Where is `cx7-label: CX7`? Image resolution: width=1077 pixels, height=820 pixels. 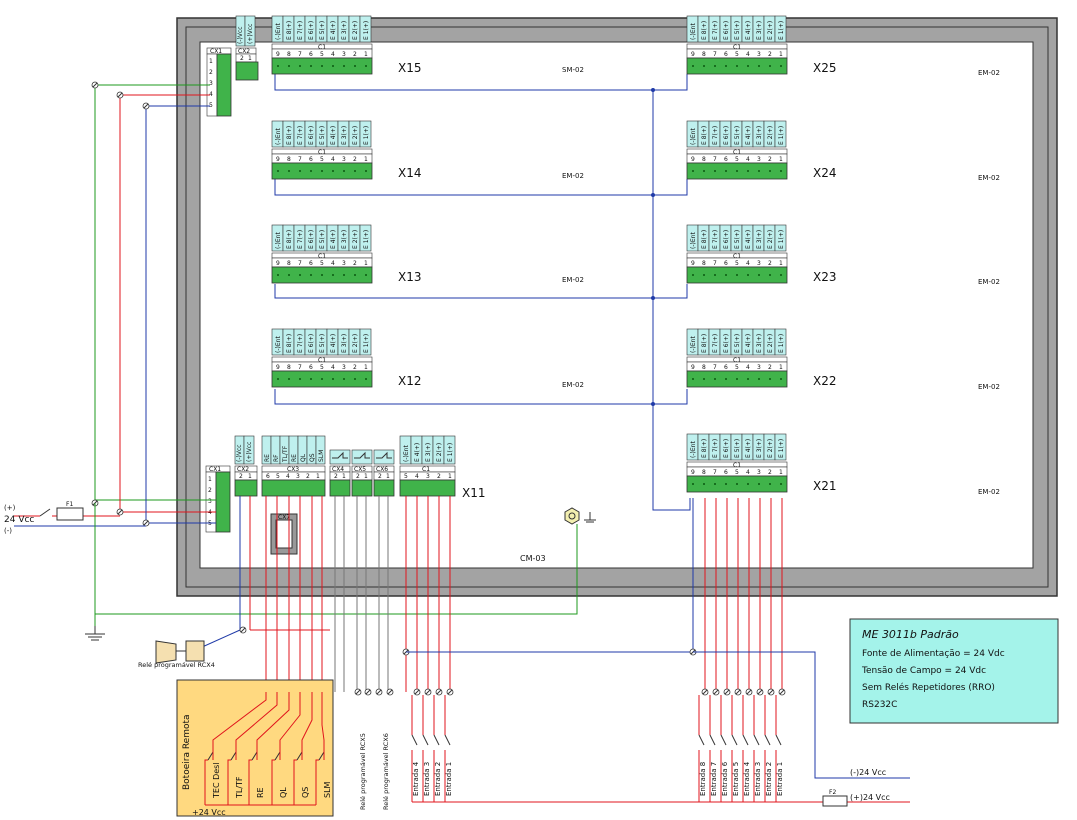 cx7-label: CX7 is located at coordinates (284, 517).